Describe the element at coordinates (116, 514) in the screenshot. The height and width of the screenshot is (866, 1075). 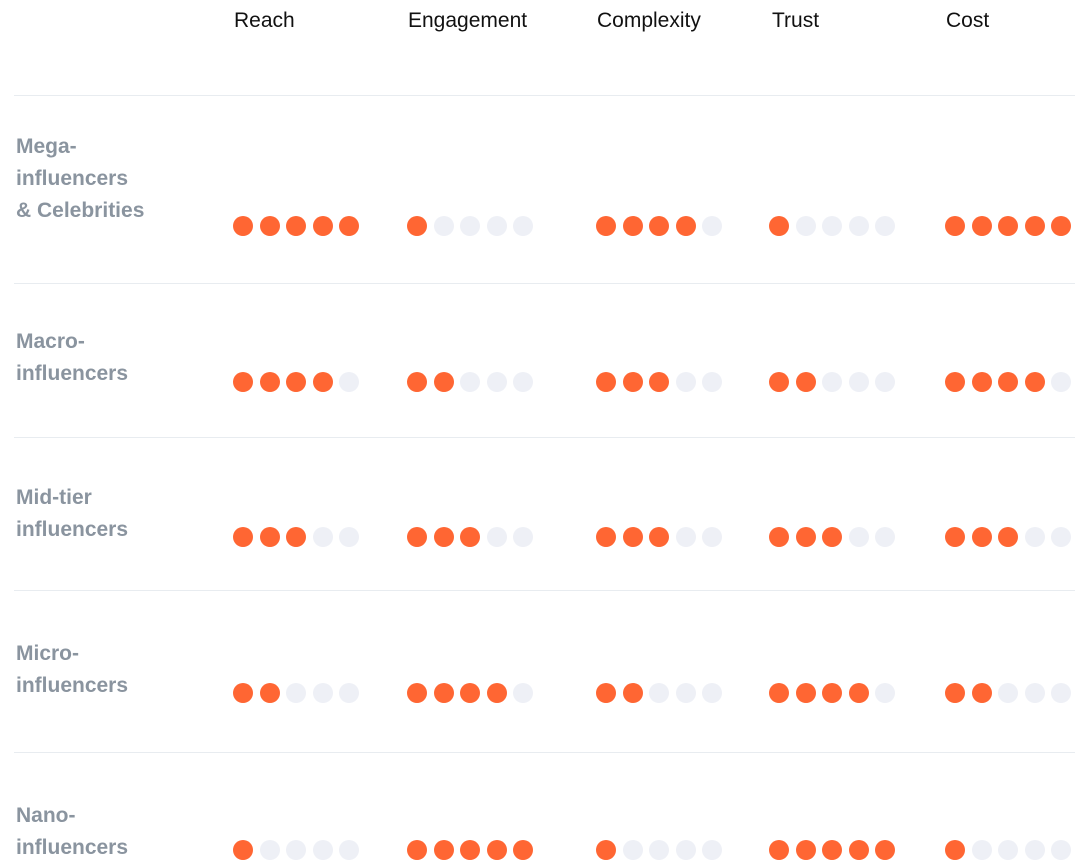
I see `row-label-mid-tier-influencers: Mid-tier influencers` at that location.